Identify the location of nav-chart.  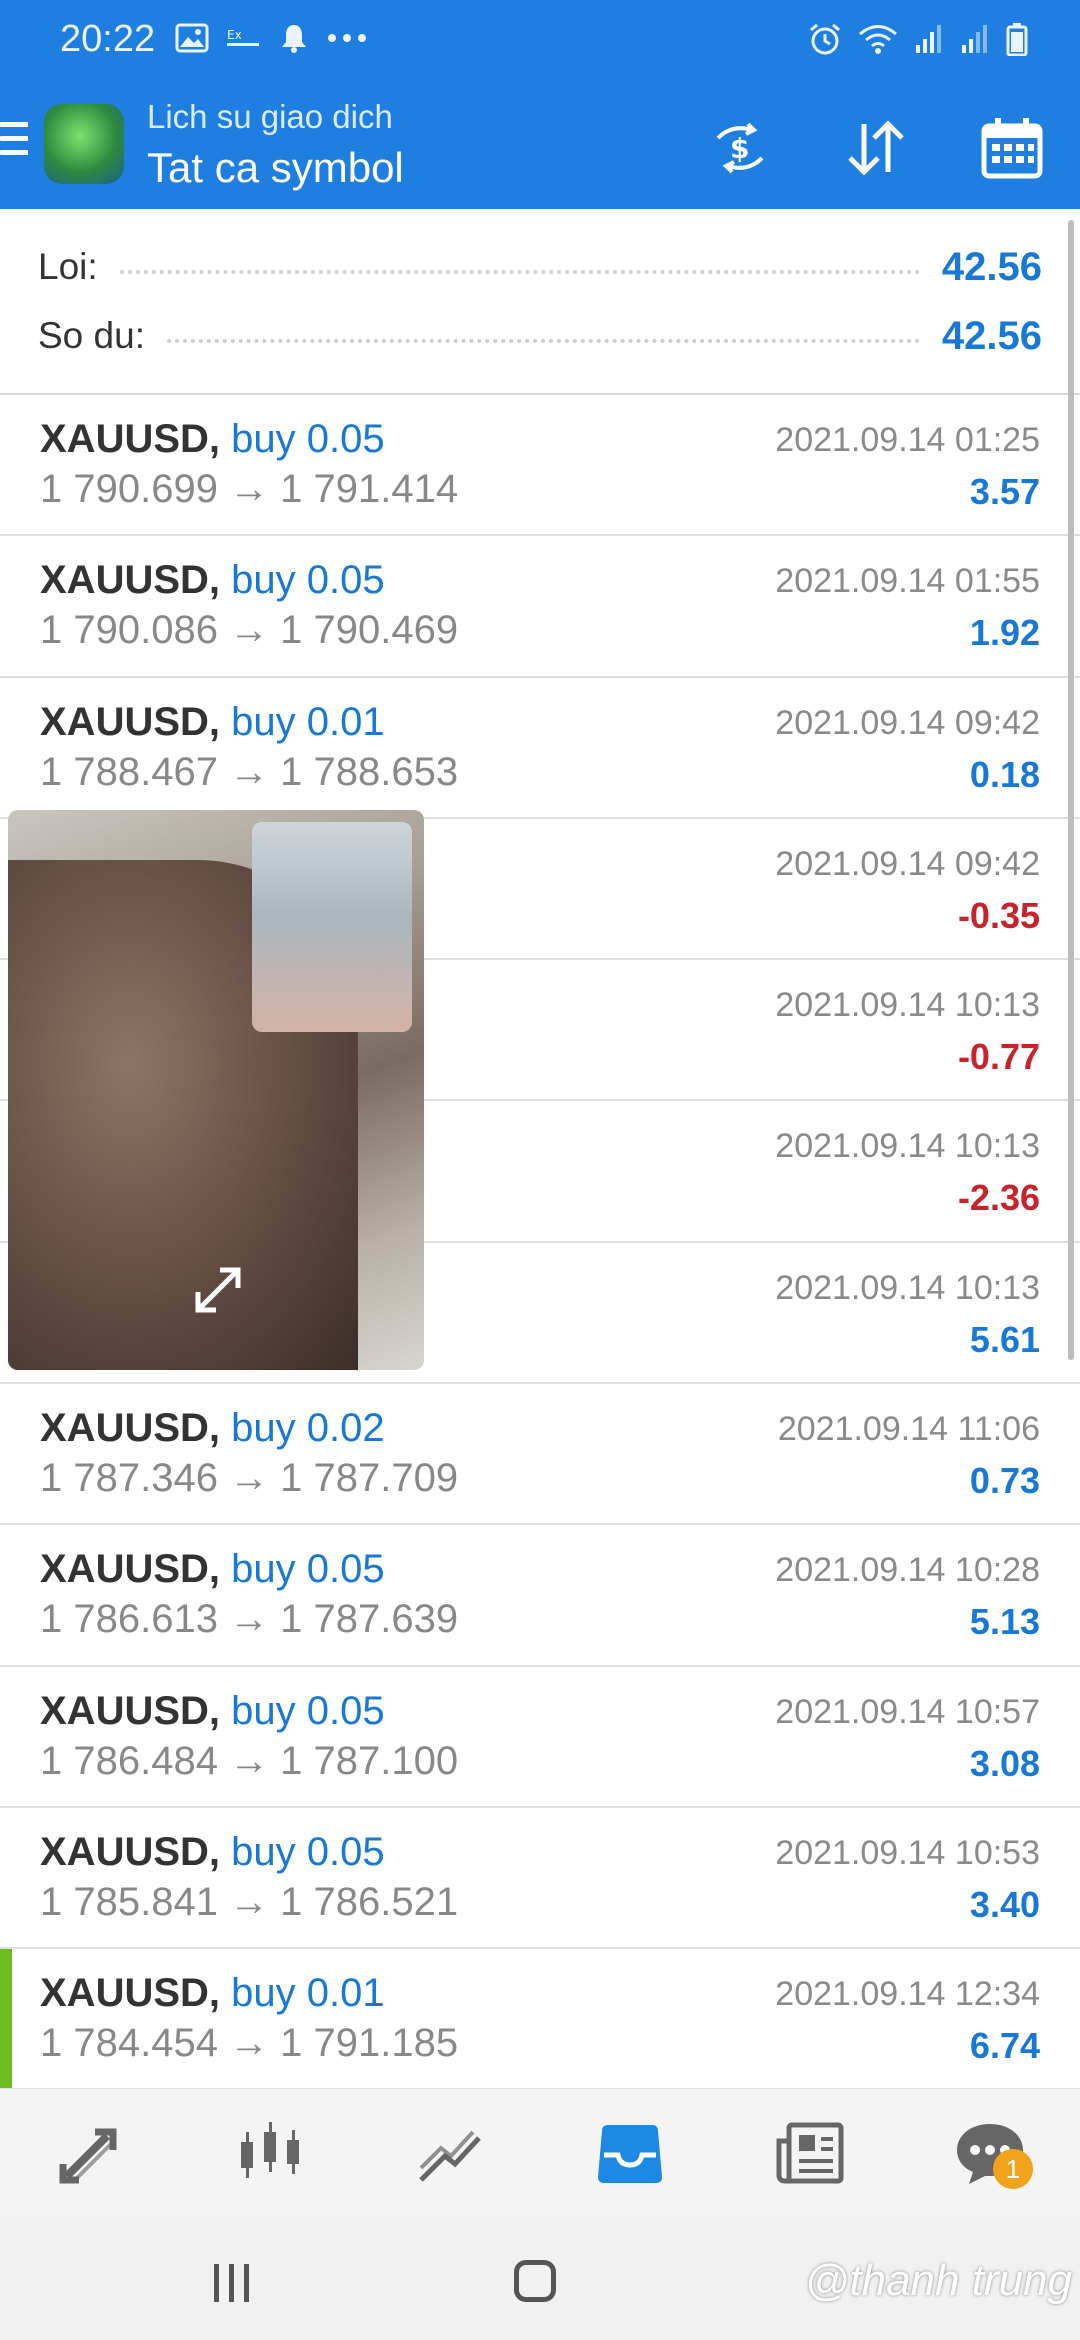
(270, 2152).